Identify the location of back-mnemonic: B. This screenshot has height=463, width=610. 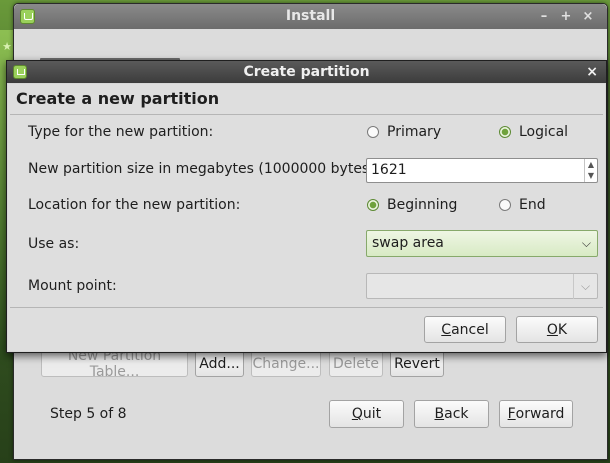
(439, 414).